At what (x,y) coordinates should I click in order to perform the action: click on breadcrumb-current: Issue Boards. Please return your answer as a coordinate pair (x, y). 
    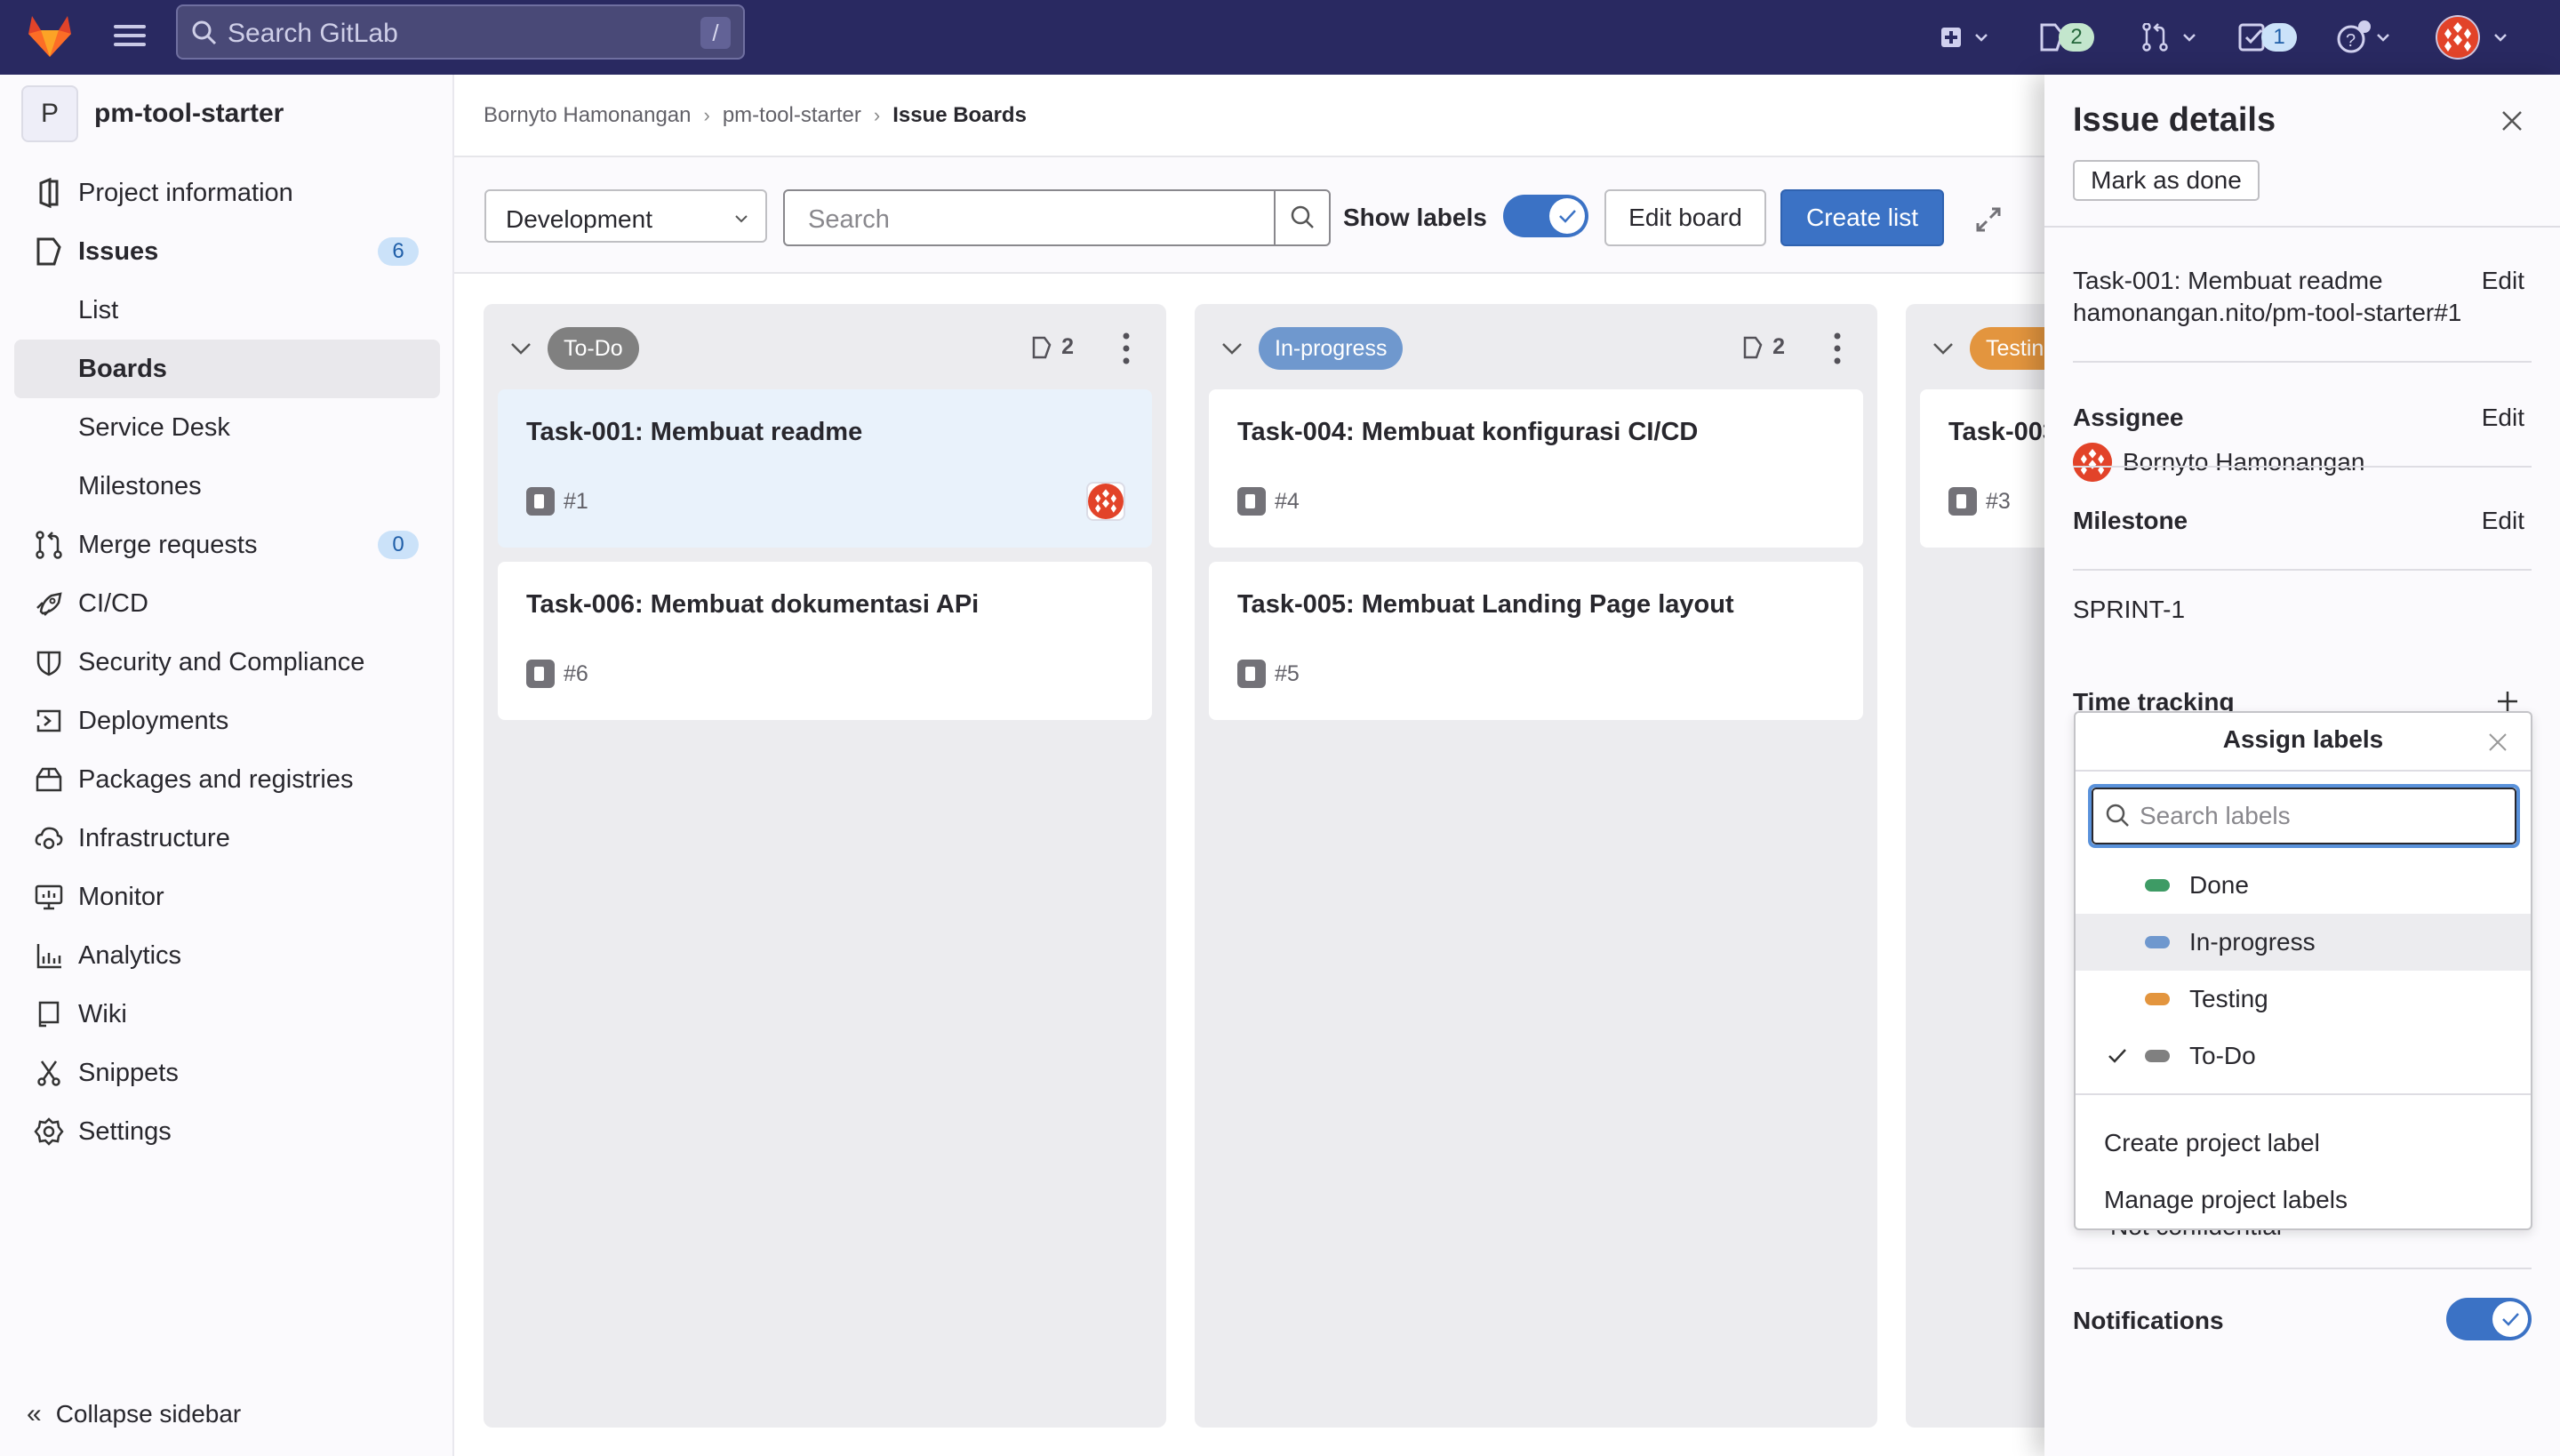
    Looking at the image, I should click on (959, 115).